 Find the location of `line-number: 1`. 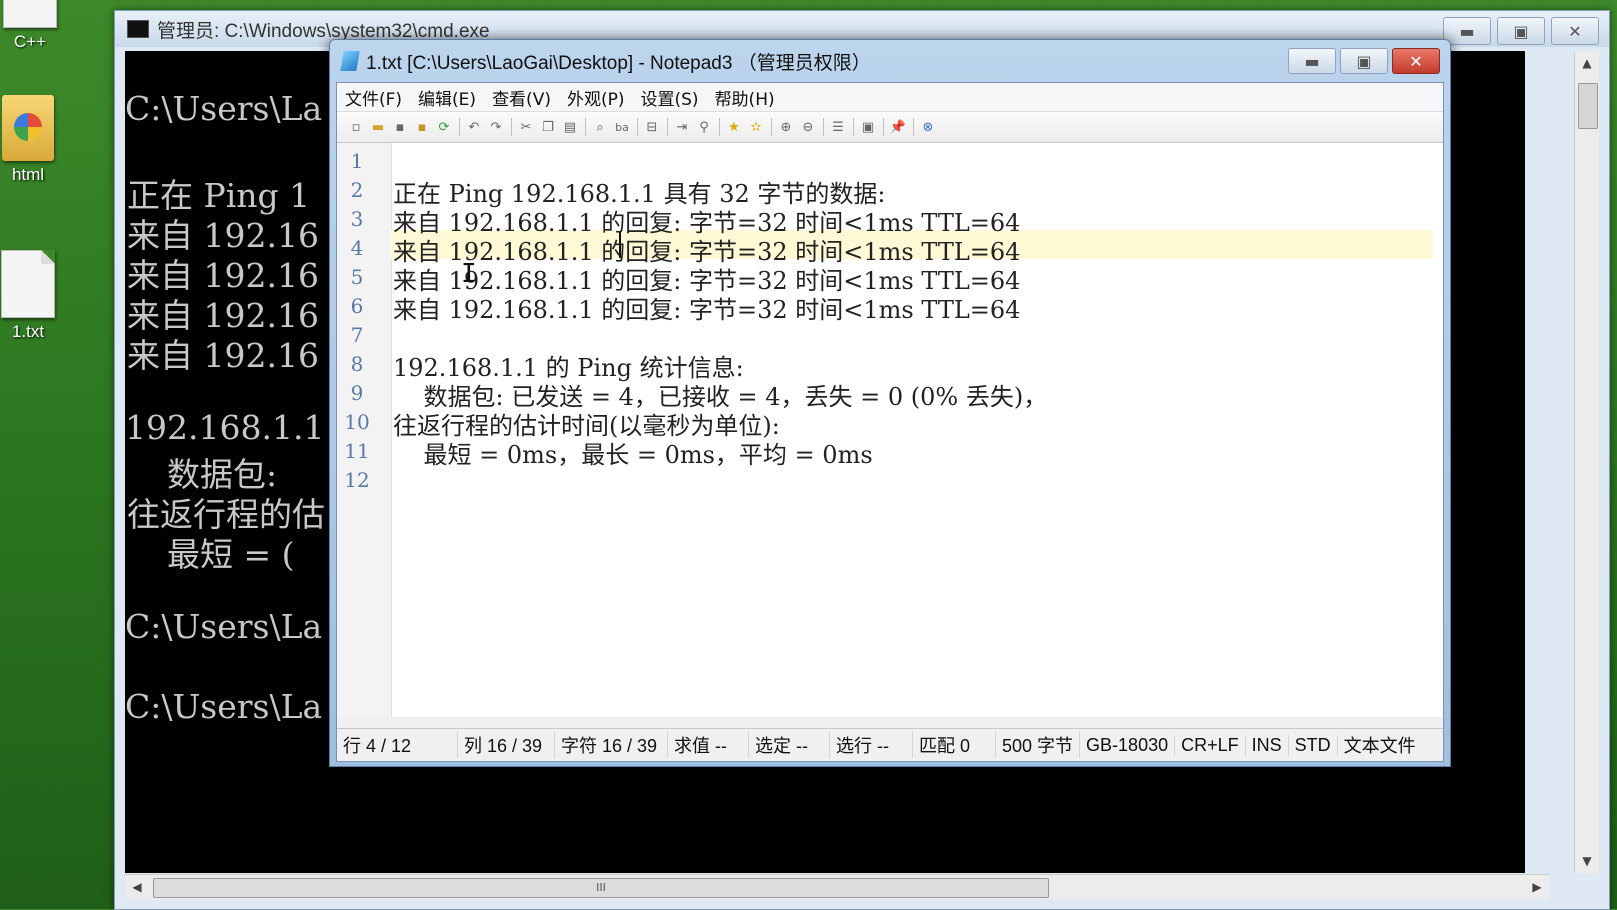

line-number: 1 is located at coordinates (357, 161).